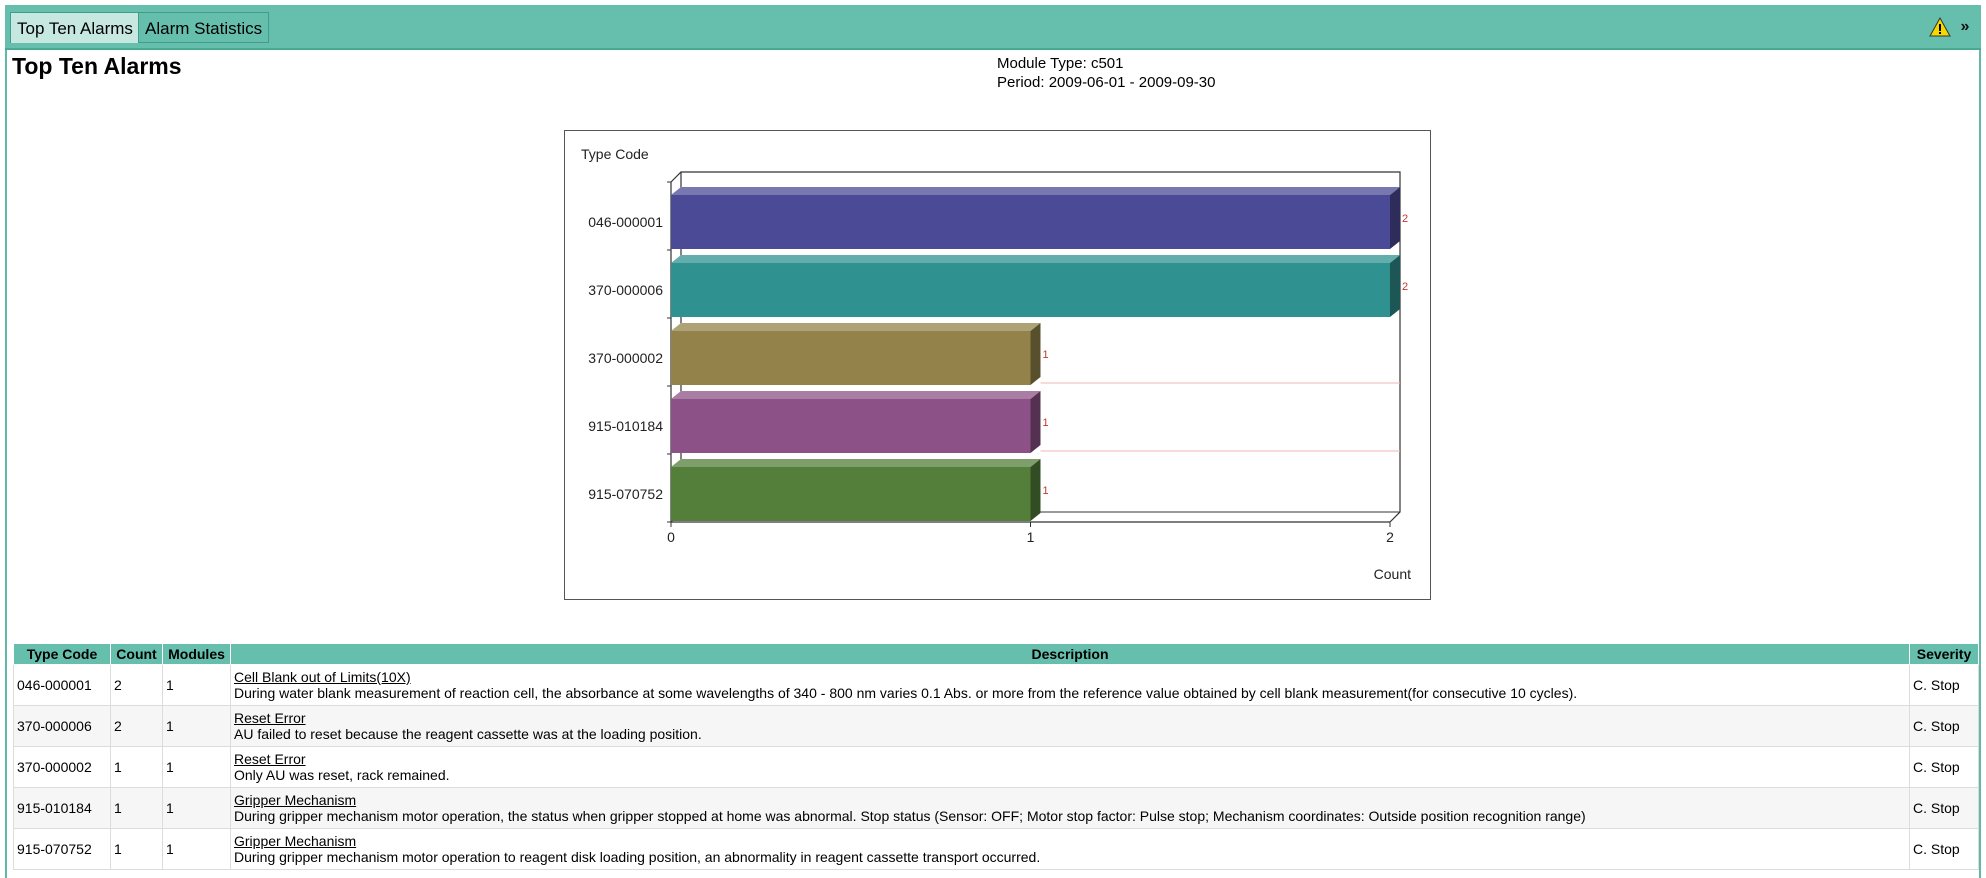  Describe the element at coordinates (625, 426) in the screenshot. I see `y-tick-label: 915-010184` at that location.